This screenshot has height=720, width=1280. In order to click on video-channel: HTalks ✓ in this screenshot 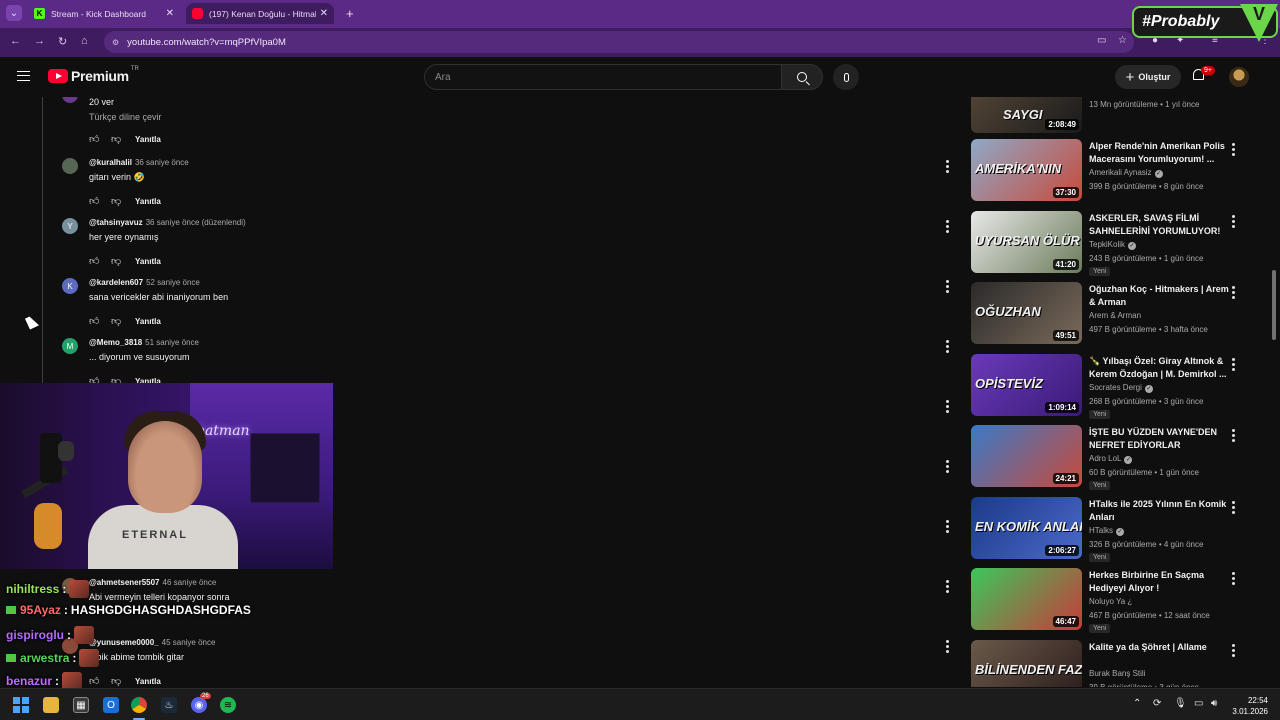, I will do `click(1107, 531)`.